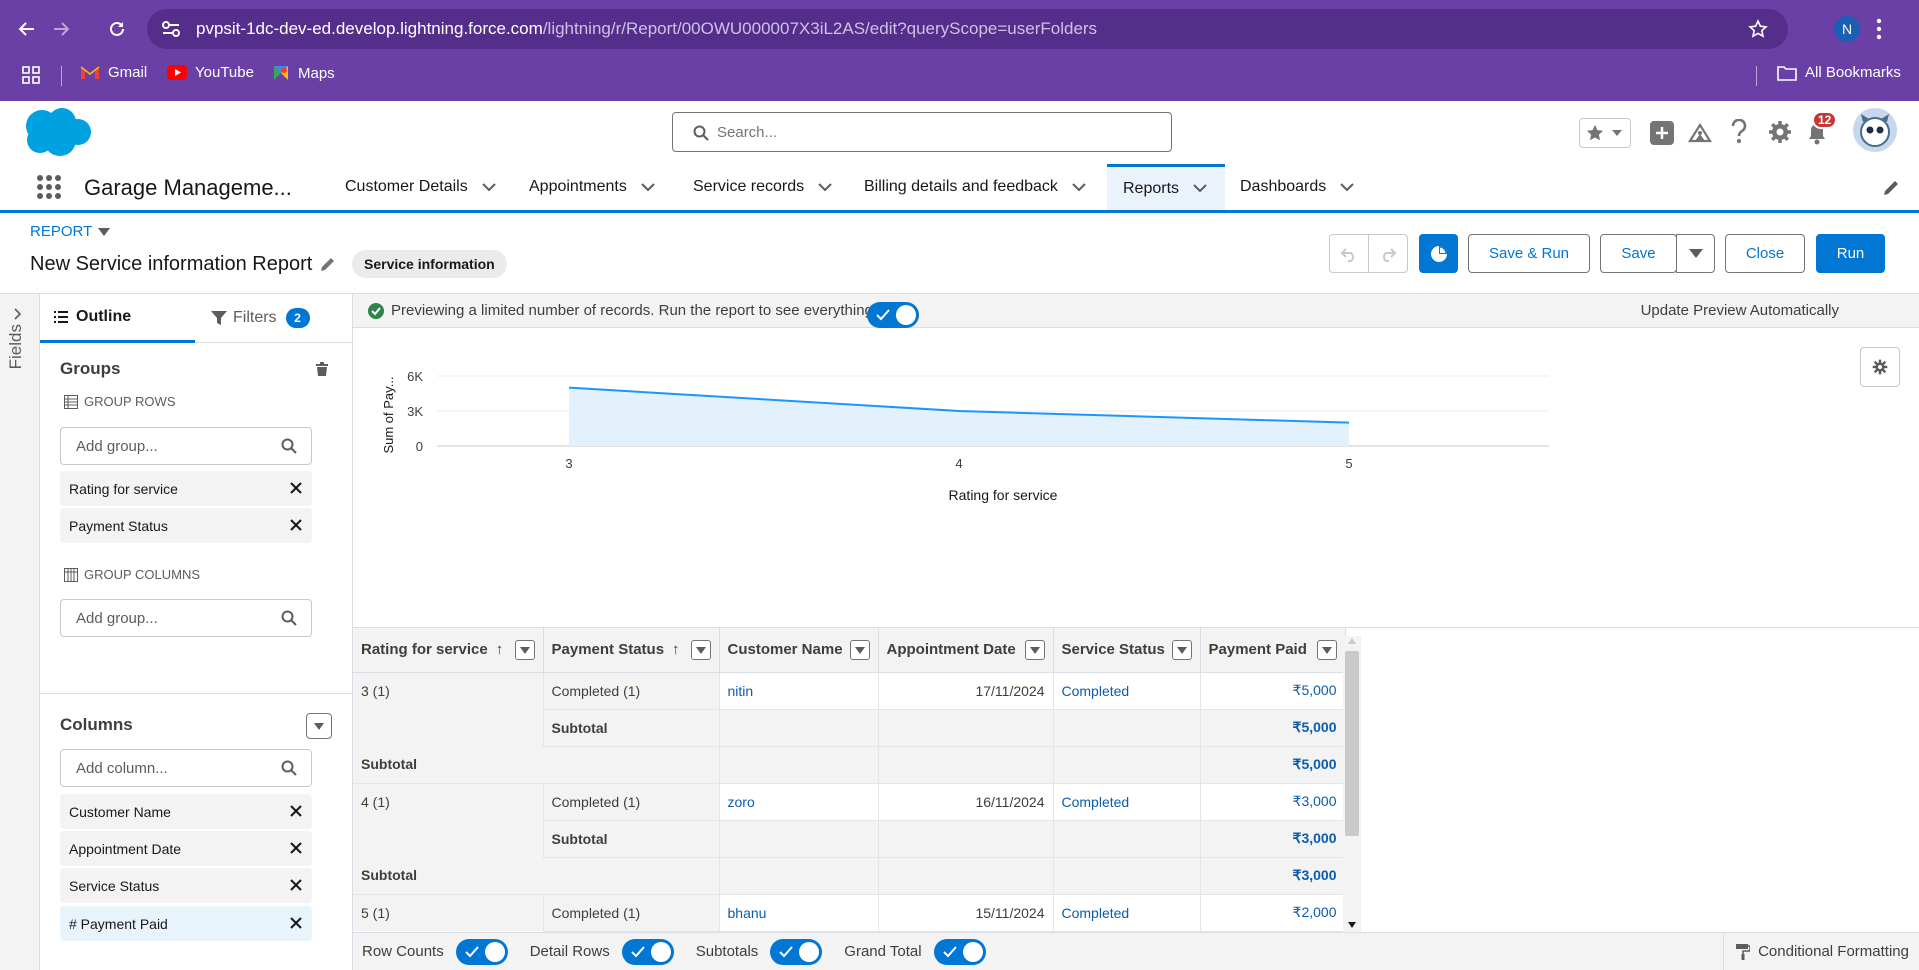  Describe the element at coordinates (20, 632) in the screenshot. I see `fields-rail: Fields` at that location.